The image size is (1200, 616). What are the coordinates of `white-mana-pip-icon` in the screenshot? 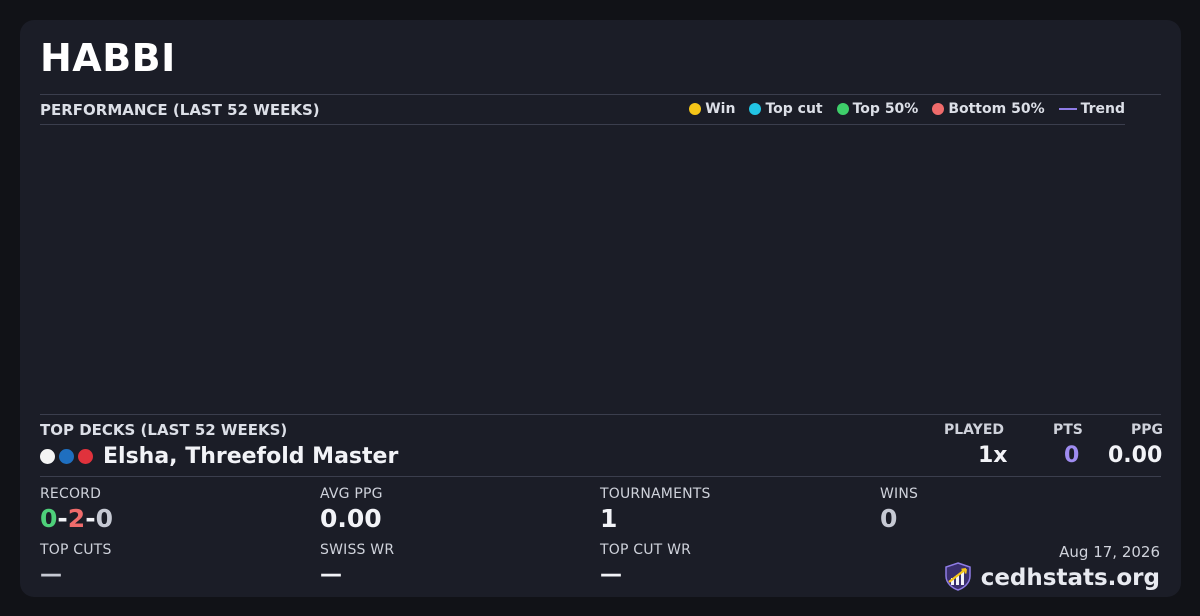 It's located at (47, 456).